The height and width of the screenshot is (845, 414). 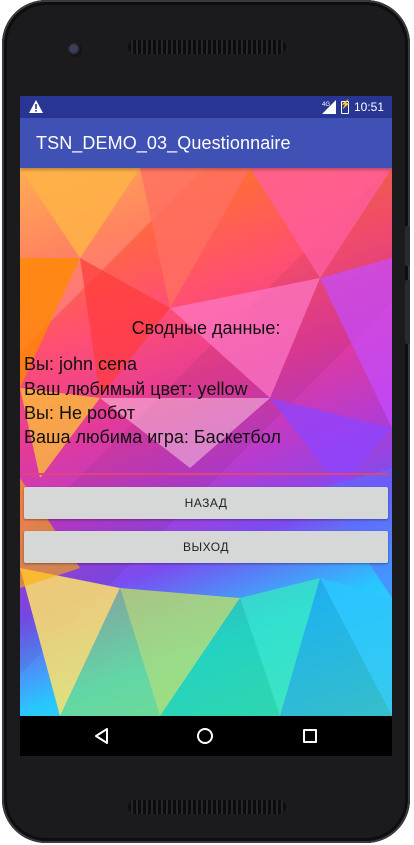 What do you see at coordinates (163, 142) in the screenshot?
I see `app-title: TSN_DEMO_03_Questionnaire` at bounding box center [163, 142].